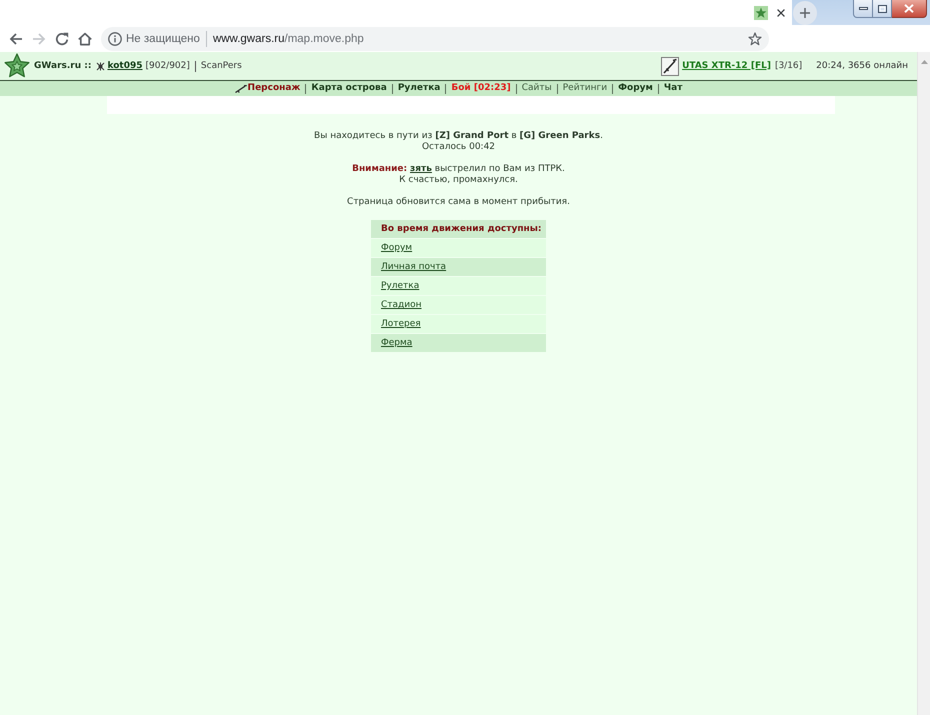  What do you see at coordinates (163, 39) in the screenshot?
I see `security-label: Не защищено` at bounding box center [163, 39].